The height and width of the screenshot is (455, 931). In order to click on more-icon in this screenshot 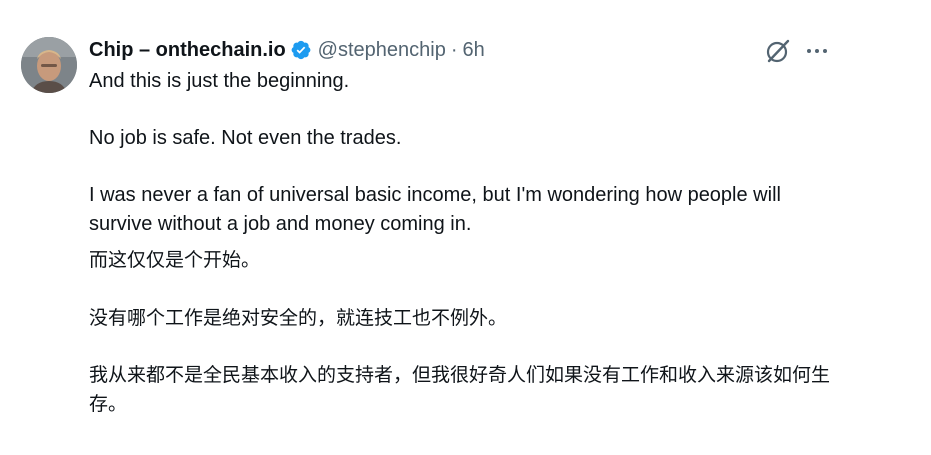, I will do `click(817, 51)`.